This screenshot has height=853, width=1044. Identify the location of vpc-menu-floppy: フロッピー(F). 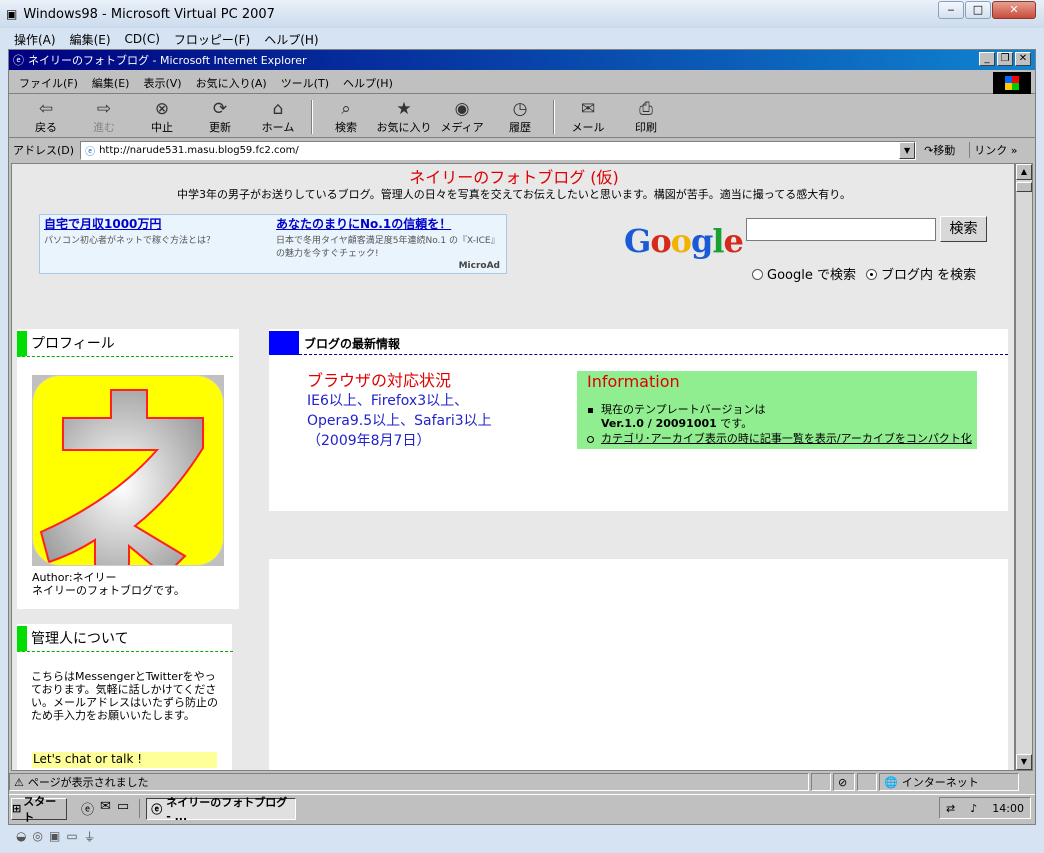
(212, 39).